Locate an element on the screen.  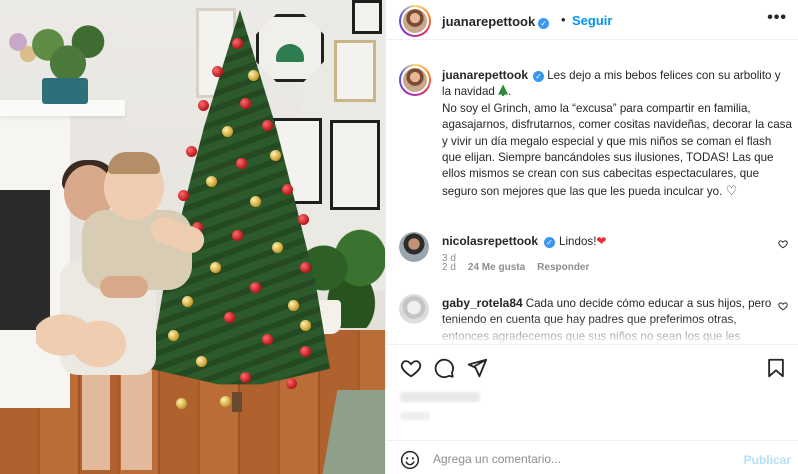
heart-icon is located at coordinates (411, 368).